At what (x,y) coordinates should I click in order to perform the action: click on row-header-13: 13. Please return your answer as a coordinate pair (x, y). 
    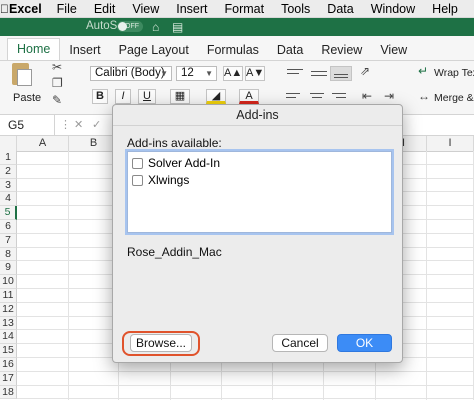
    Looking at the image, I should click on (8, 323).